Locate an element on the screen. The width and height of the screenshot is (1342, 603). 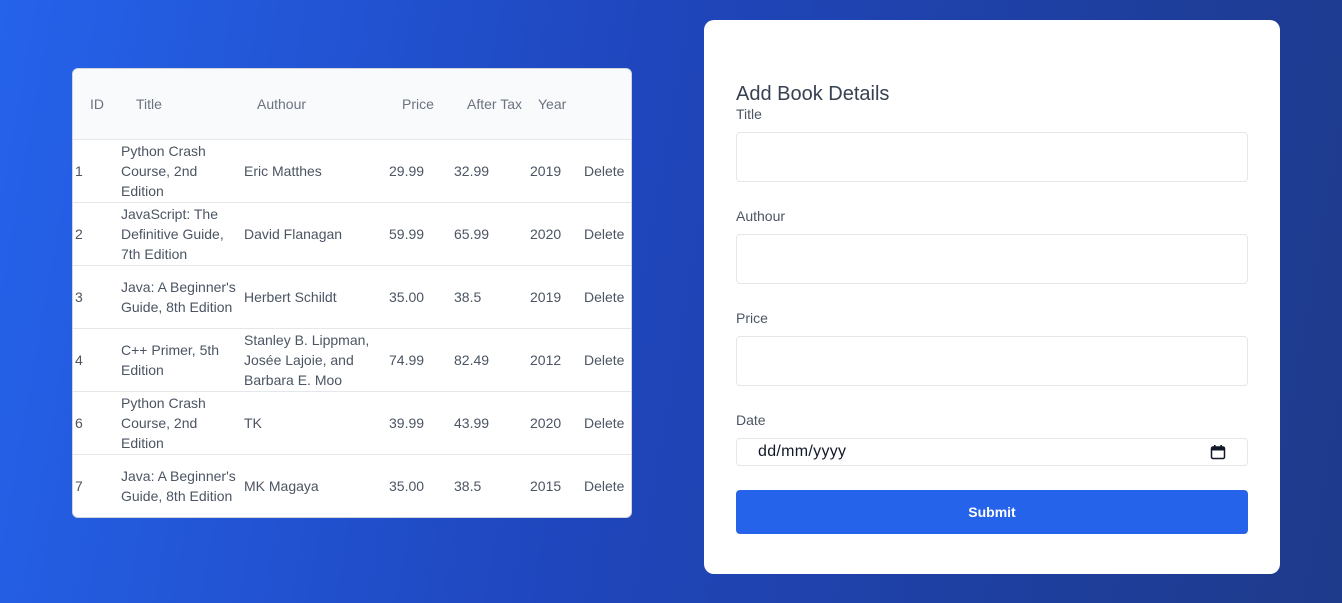
date-input: dd/mm/yyyy is located at coordinates (992, 452).